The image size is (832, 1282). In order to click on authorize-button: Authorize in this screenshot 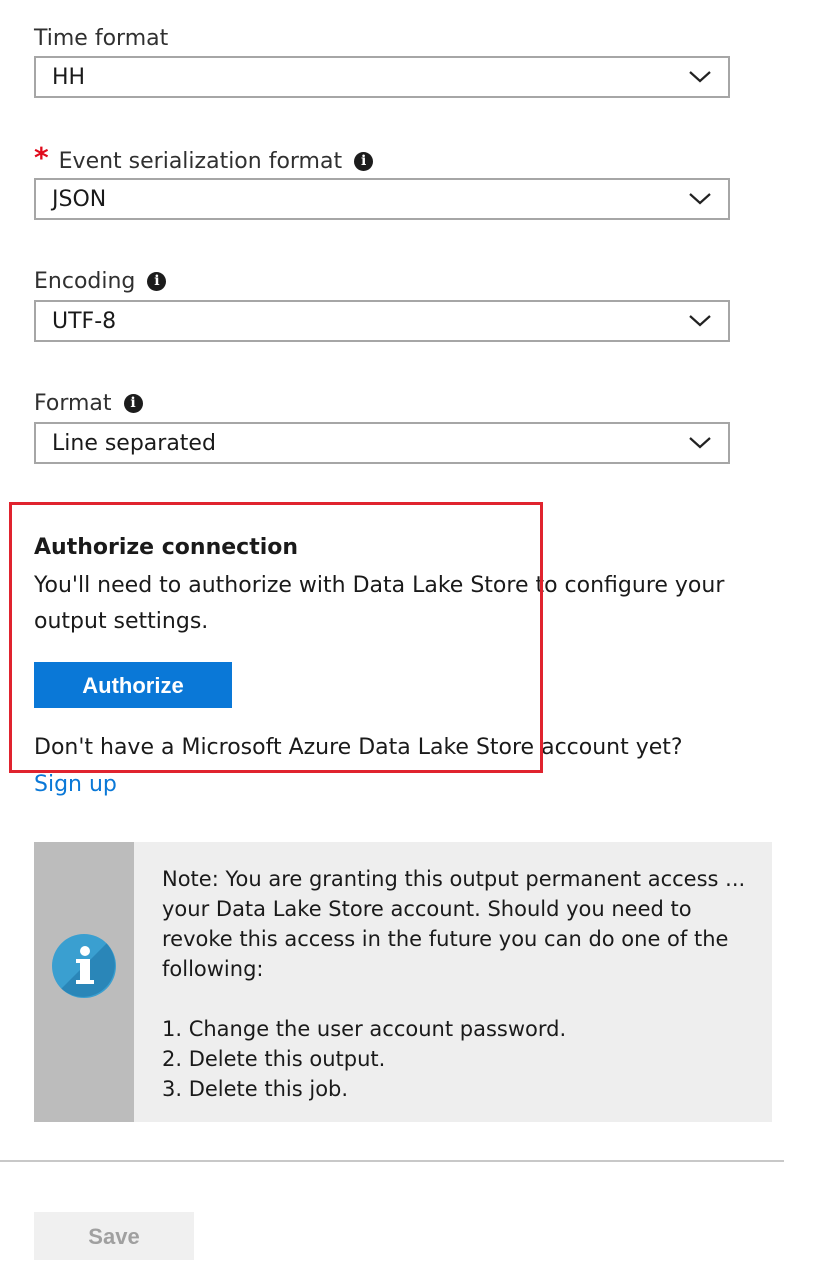, I will do `click(133, 685)`.